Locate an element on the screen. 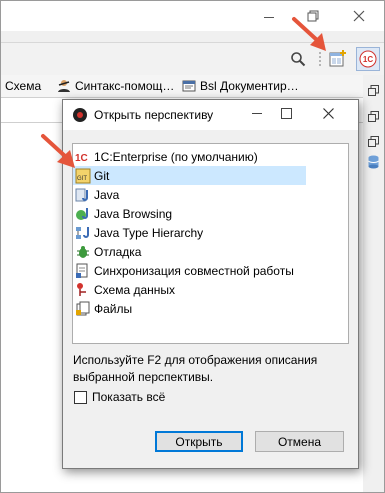  dialog-title: Открыть перспективу is located at coordinates (154, 115).